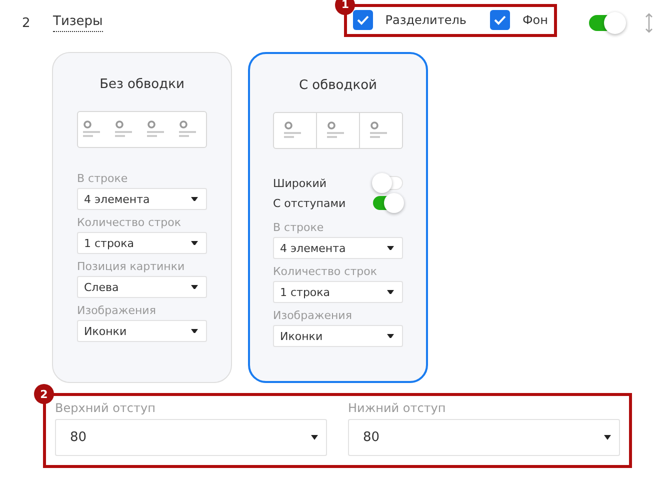 Image resolution: width=667 pixels, height=479 pixels. I want to click on toggle-label: С отступами, so click(309, 203).